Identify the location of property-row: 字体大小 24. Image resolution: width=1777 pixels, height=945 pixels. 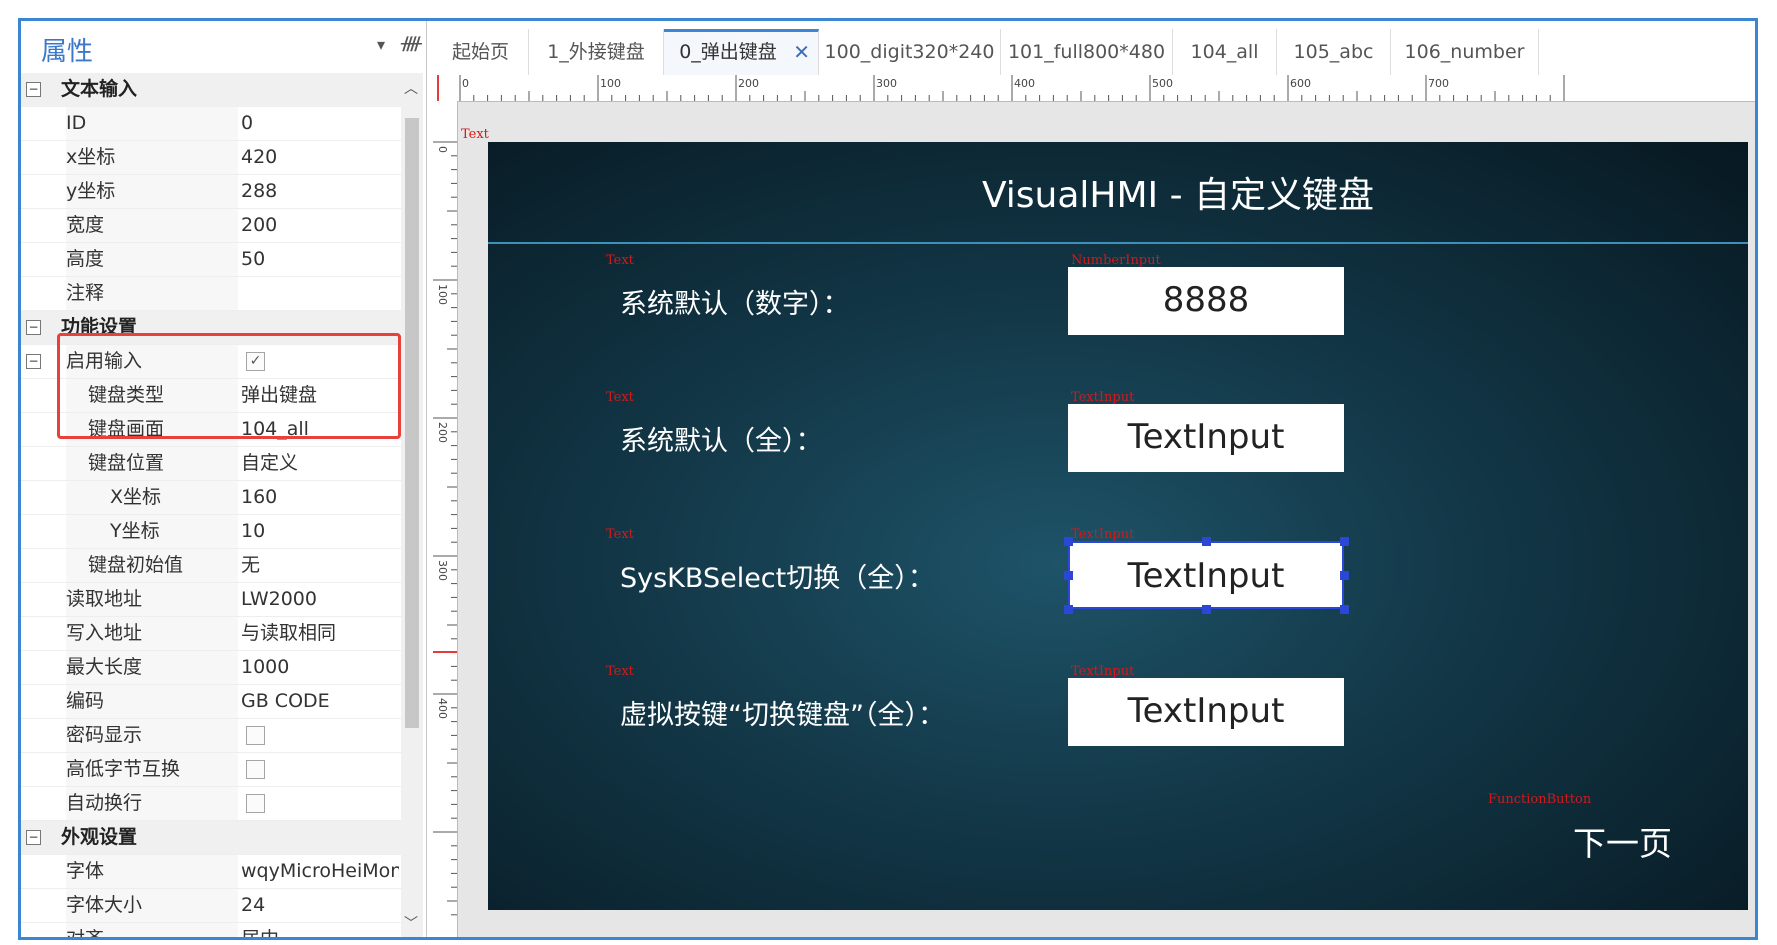
(211, 906).